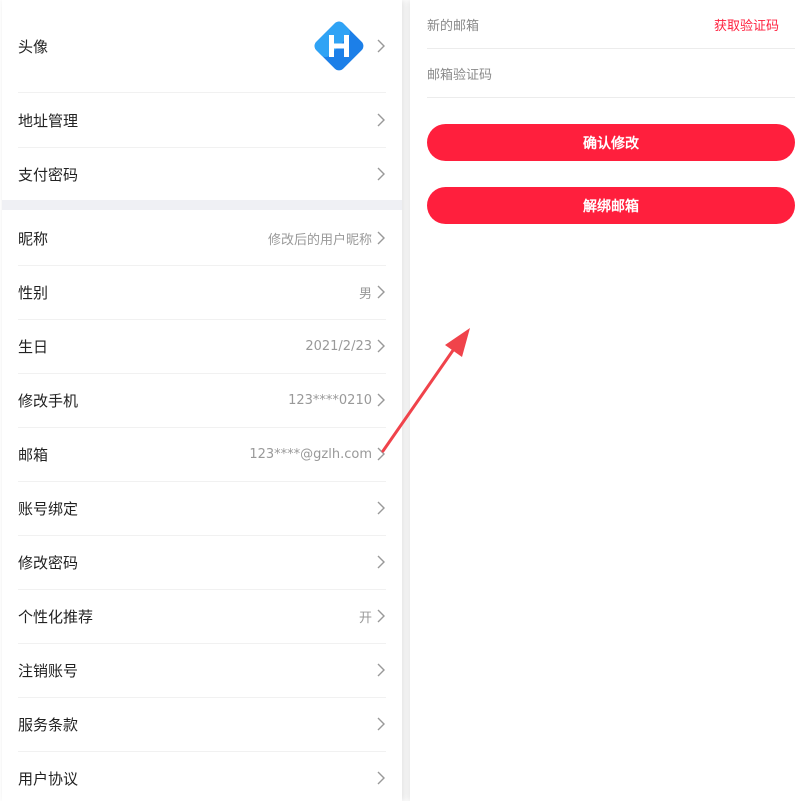 Image resolution: width=808 pixels, height=801 pixels. What do you see at coordinates (48, 724) in the screenshot?
I see `settings-row-label: 服务条款` at bounding box center [48, 724].